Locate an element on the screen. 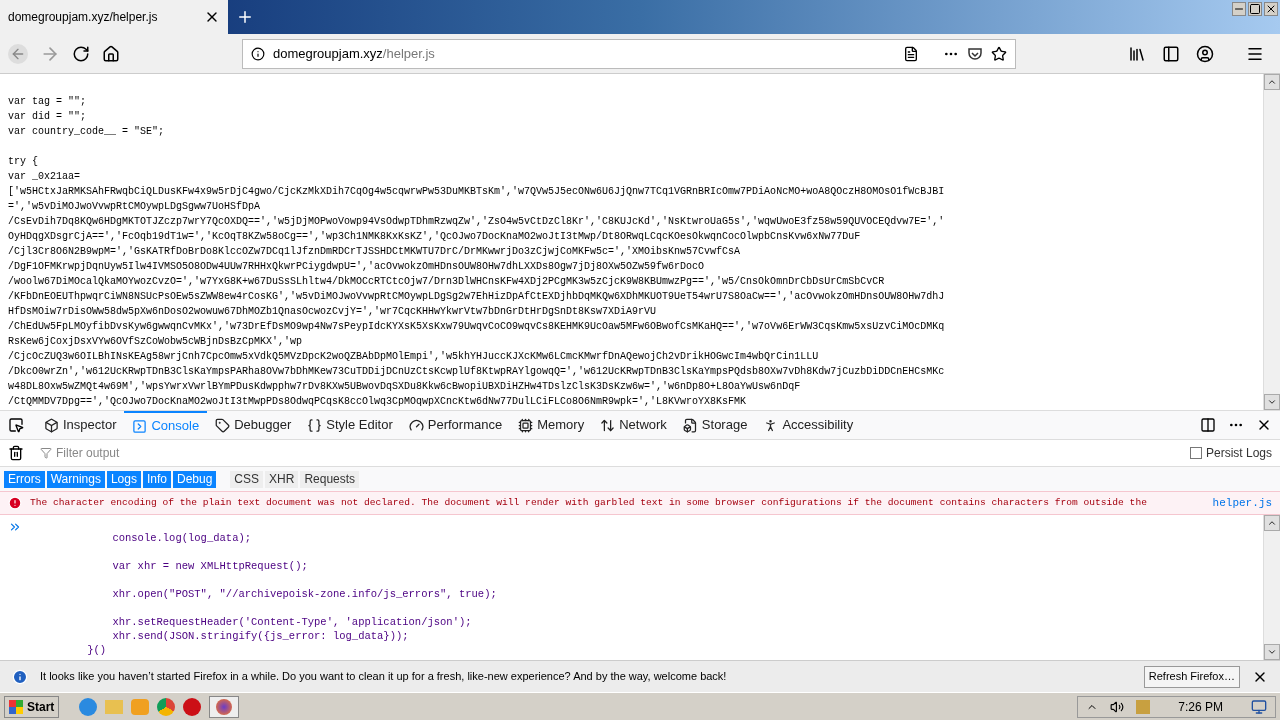  code-line: /DgF1OFMKrwpjDqnUyw5Ilw4IVMSO5O8ODw4UUw7RHHxQkwrPCiygdwpU=','acOvwokzOmHDnsOUW8OHw7dhLXXDs8Ogw7jDj8OXw5OZw59fw6rDocO is located at coordinates (357, 267).